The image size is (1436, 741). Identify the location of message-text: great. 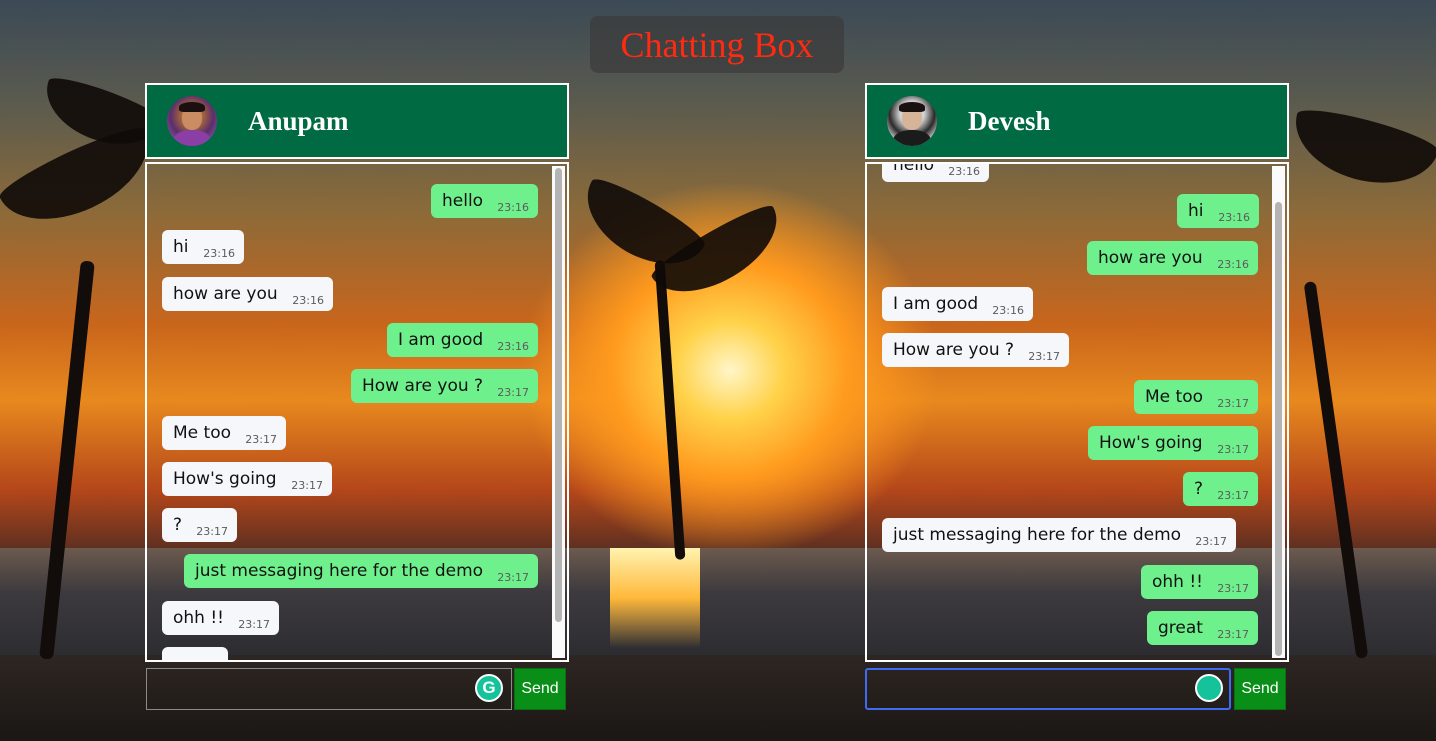
(1180, 628).